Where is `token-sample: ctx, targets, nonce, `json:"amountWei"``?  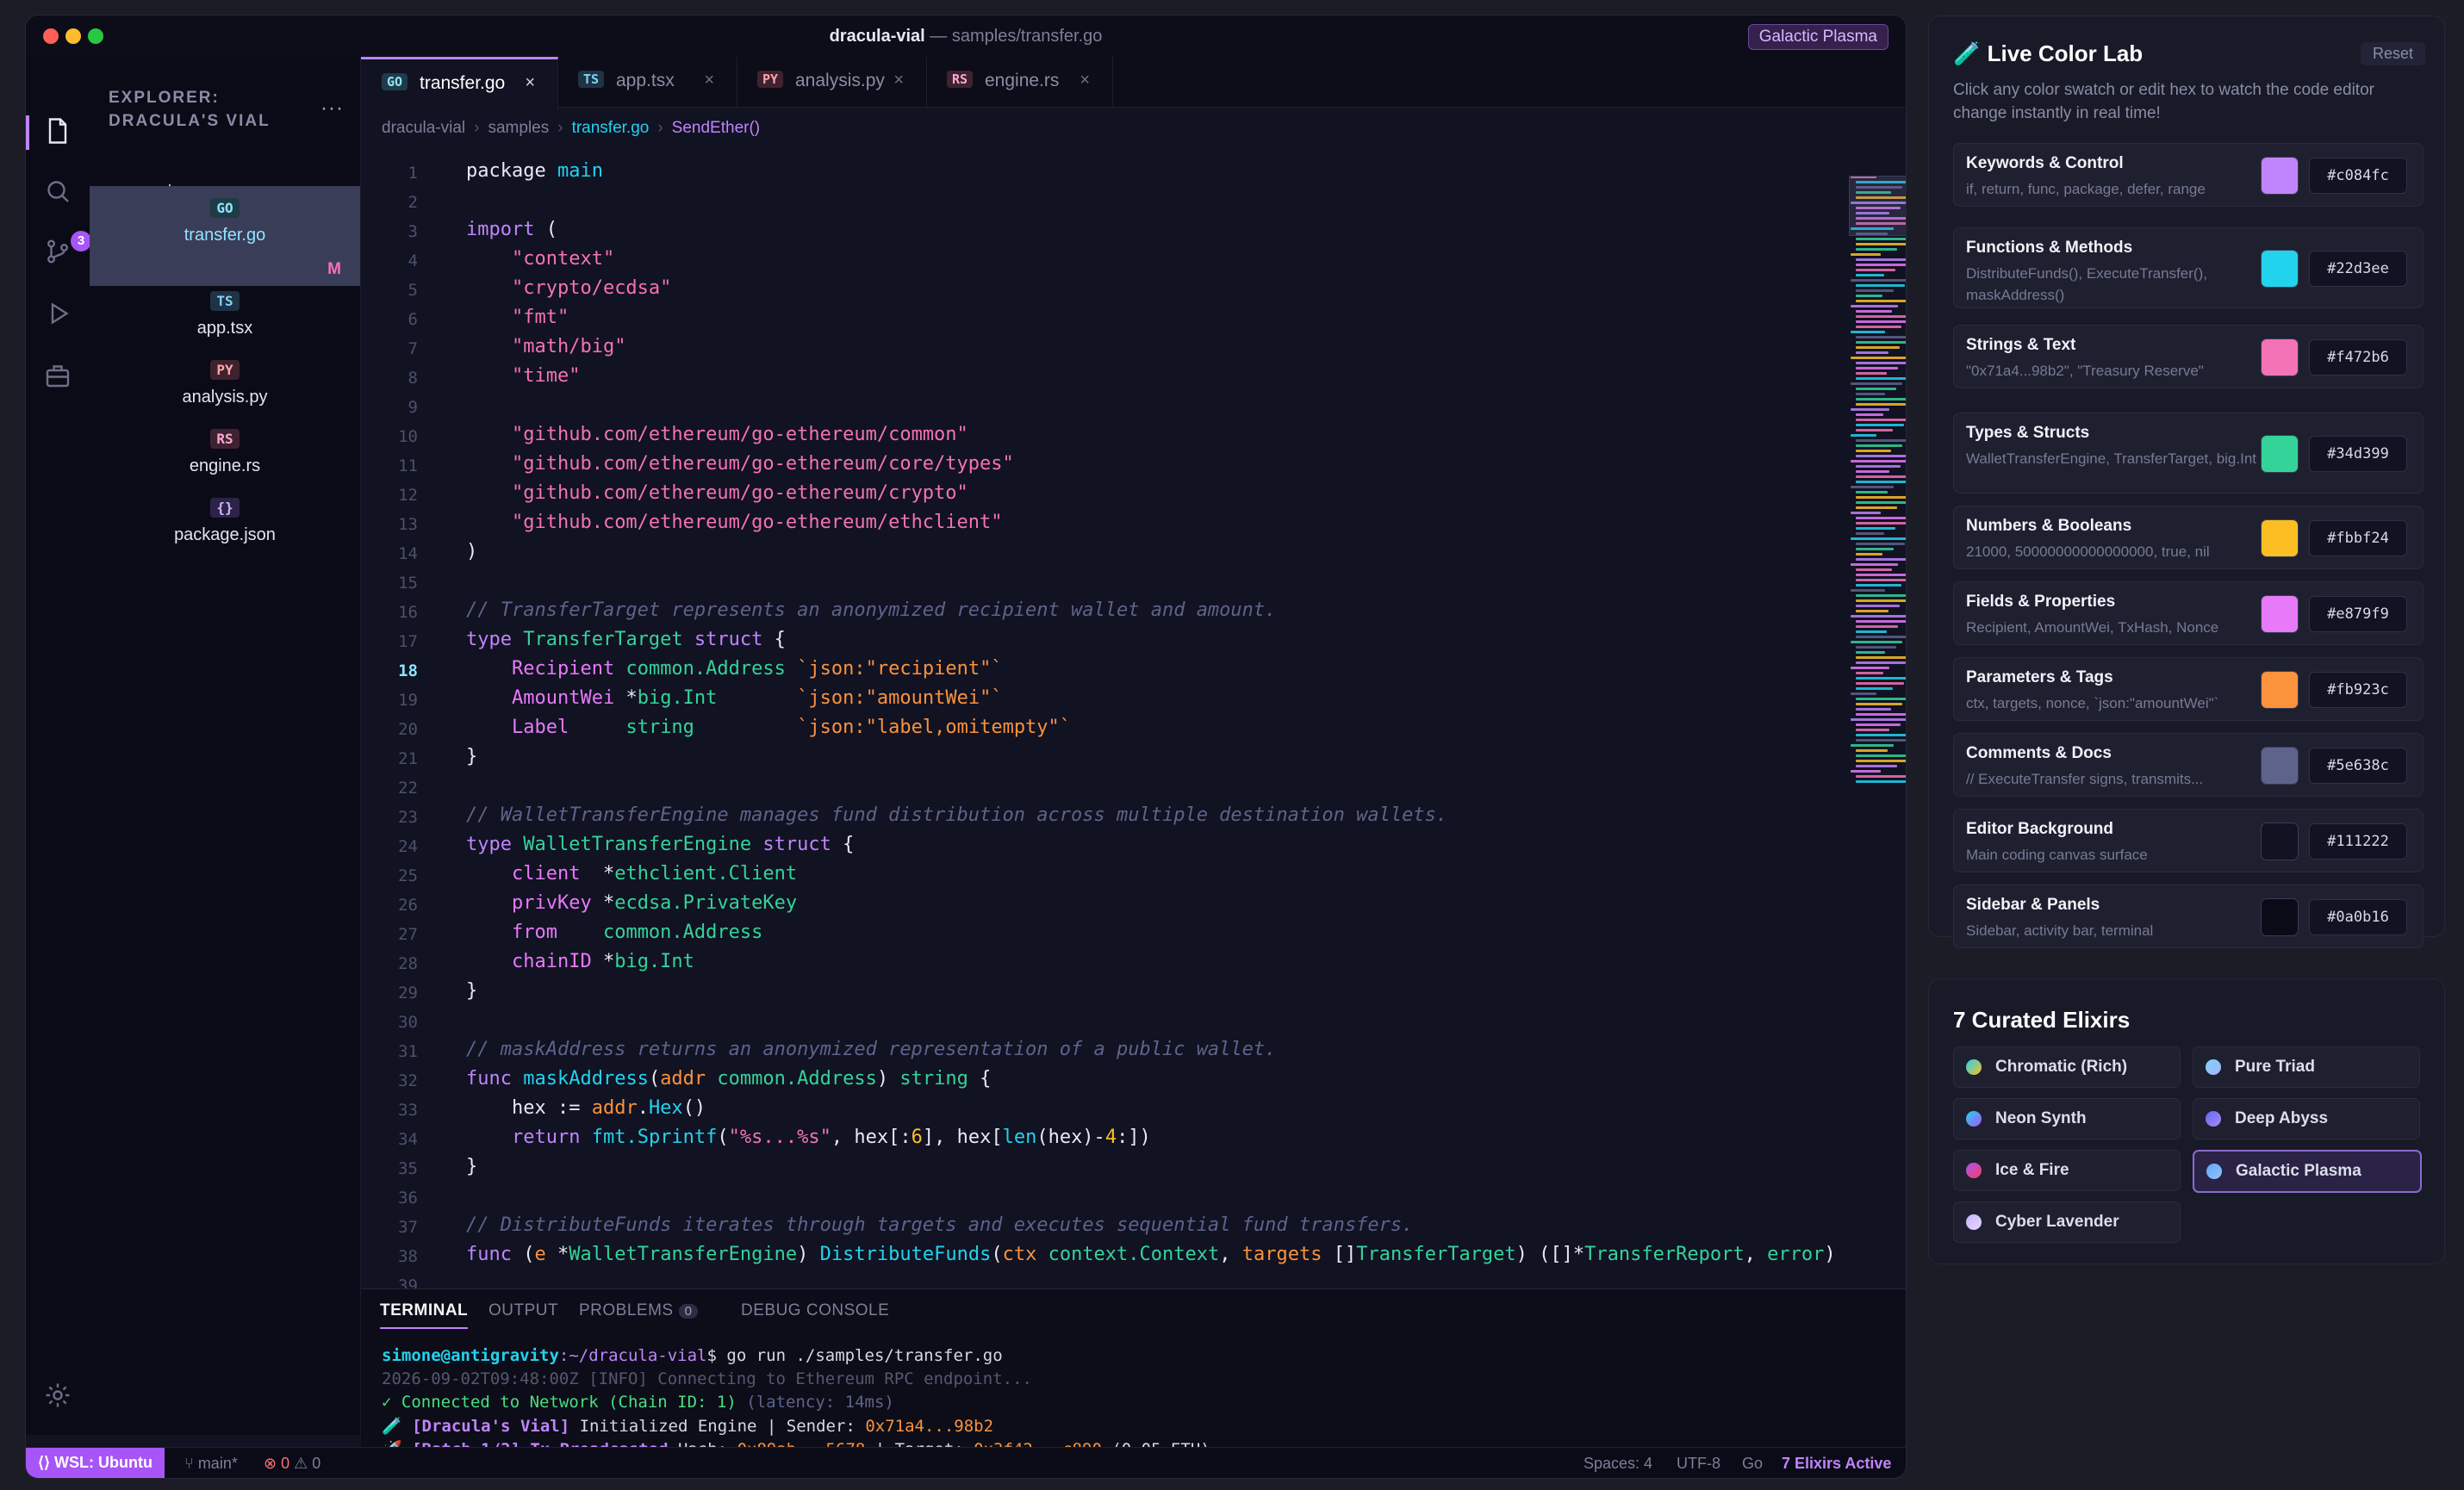
token-sample: ctx, targets, nonce, `json:"amountWei"` is located at coordinates (2093, 703).